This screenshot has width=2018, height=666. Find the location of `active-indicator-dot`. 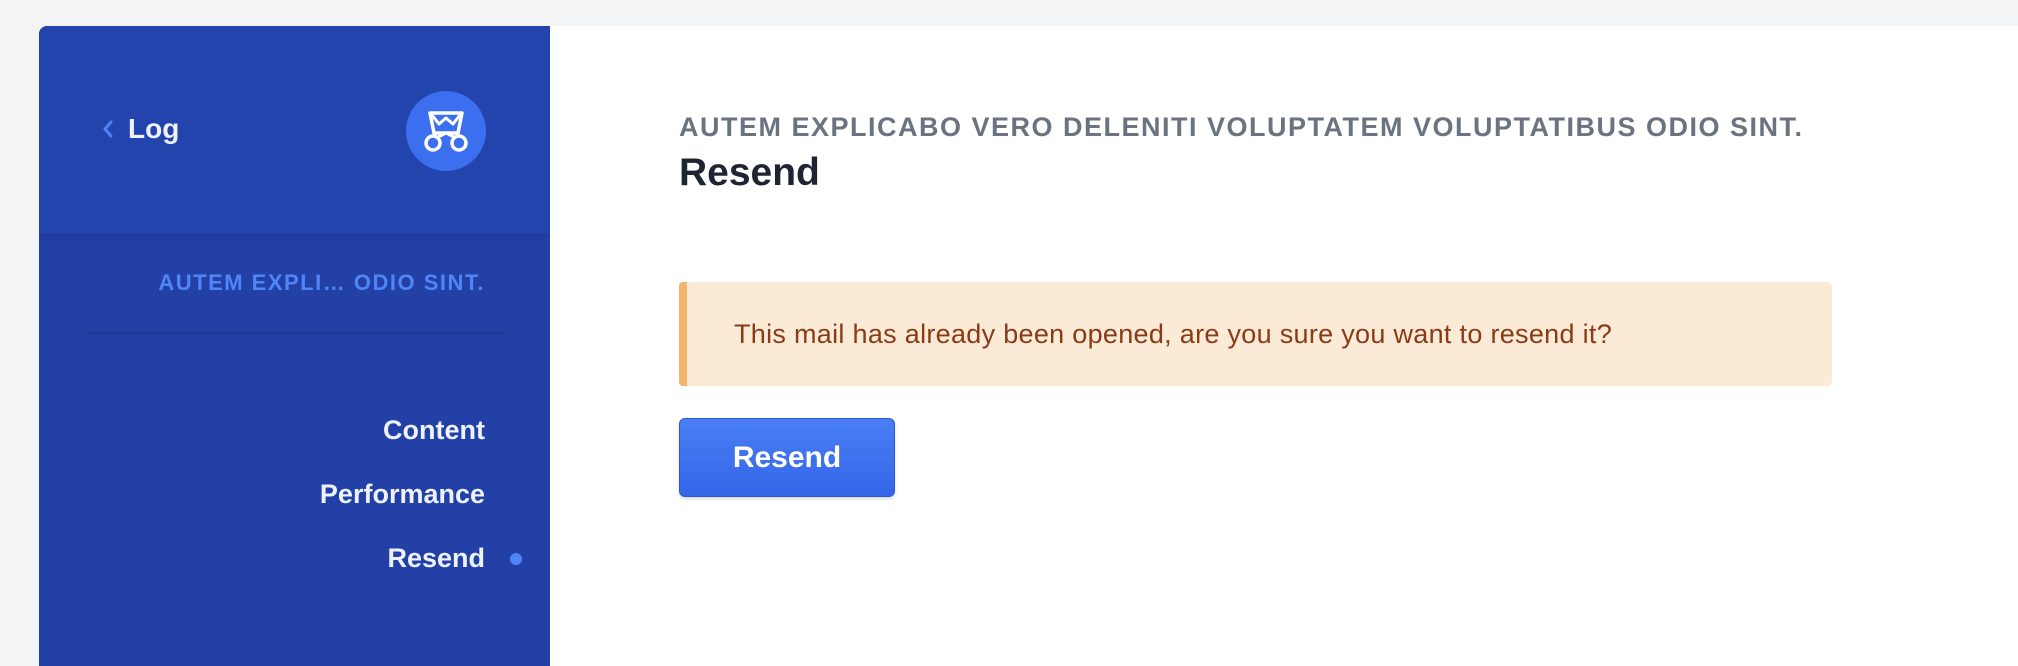

active-indicator-dot is located at coordinates (516, 559).